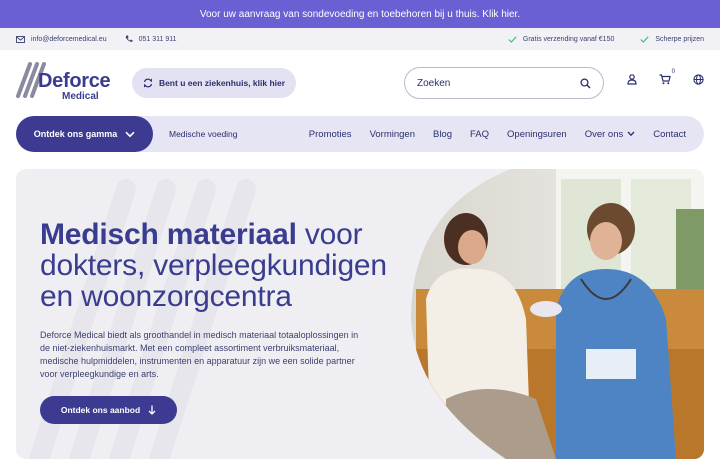 The image size is (720, 459). Describe the element at coordinates (222, 83) in the screenshot. I see `hospital-button-label: Bent u een ziekenhuis, klik hier` at that location.